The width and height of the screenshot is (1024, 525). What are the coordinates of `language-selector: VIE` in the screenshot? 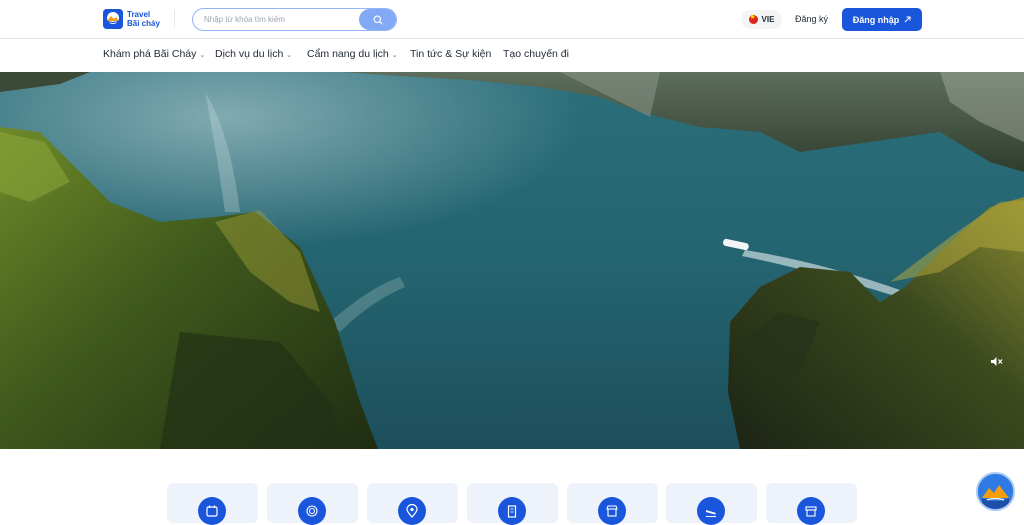 It's located at (761, 19).